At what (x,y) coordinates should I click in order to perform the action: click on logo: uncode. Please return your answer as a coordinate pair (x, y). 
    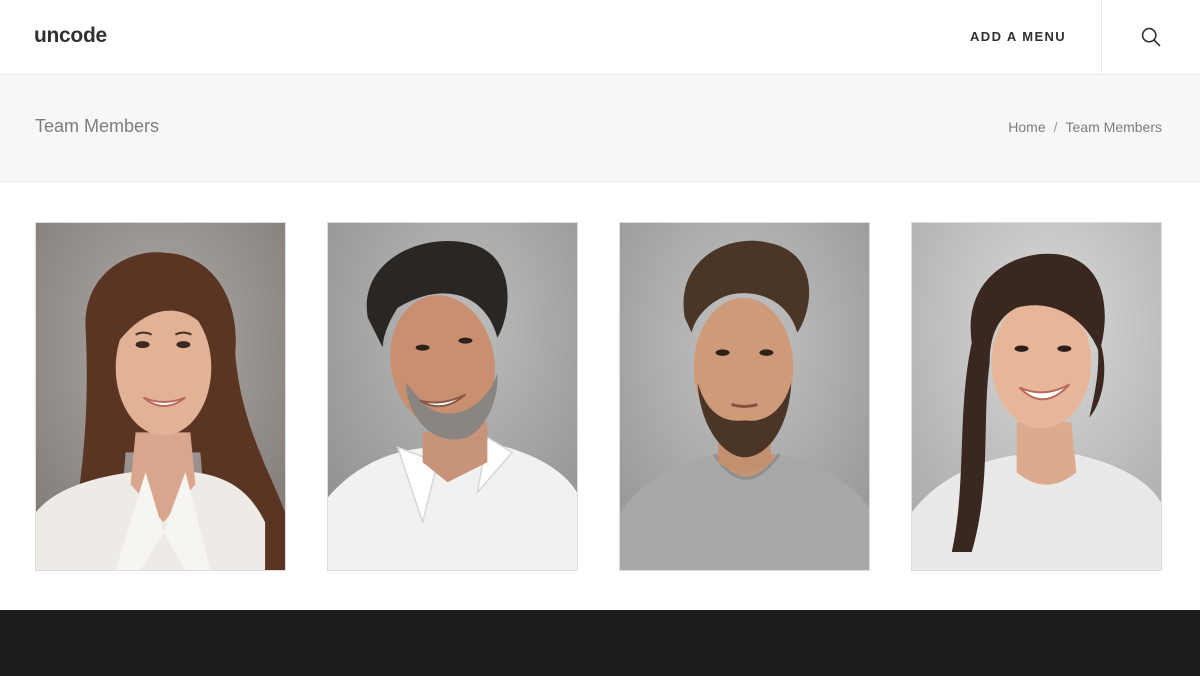
    Looking at the image, I should click on (70, 36).